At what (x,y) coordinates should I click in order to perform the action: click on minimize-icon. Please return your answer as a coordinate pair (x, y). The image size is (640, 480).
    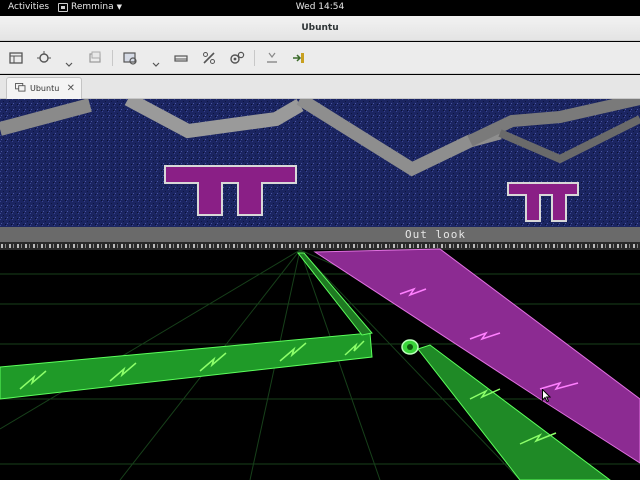
    Looking at the image, I should click on (272, 58).